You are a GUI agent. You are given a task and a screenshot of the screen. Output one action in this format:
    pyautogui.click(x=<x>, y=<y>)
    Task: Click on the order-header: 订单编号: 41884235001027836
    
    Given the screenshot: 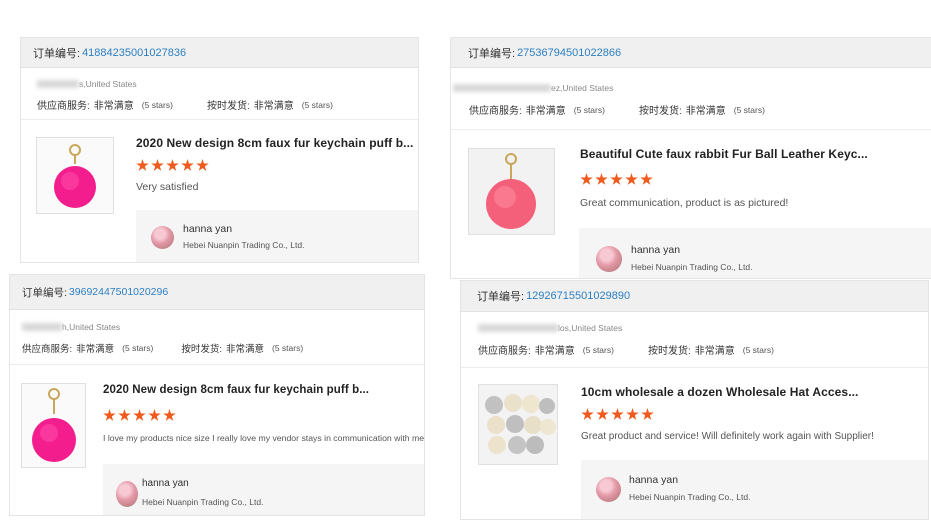 What is the action you would take?
    pyautogui.click(x=219, y=53)
    